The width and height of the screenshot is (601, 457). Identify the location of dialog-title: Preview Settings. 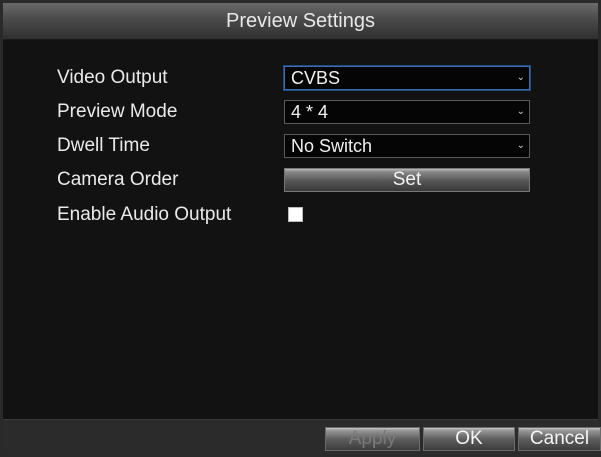
(300, 21).